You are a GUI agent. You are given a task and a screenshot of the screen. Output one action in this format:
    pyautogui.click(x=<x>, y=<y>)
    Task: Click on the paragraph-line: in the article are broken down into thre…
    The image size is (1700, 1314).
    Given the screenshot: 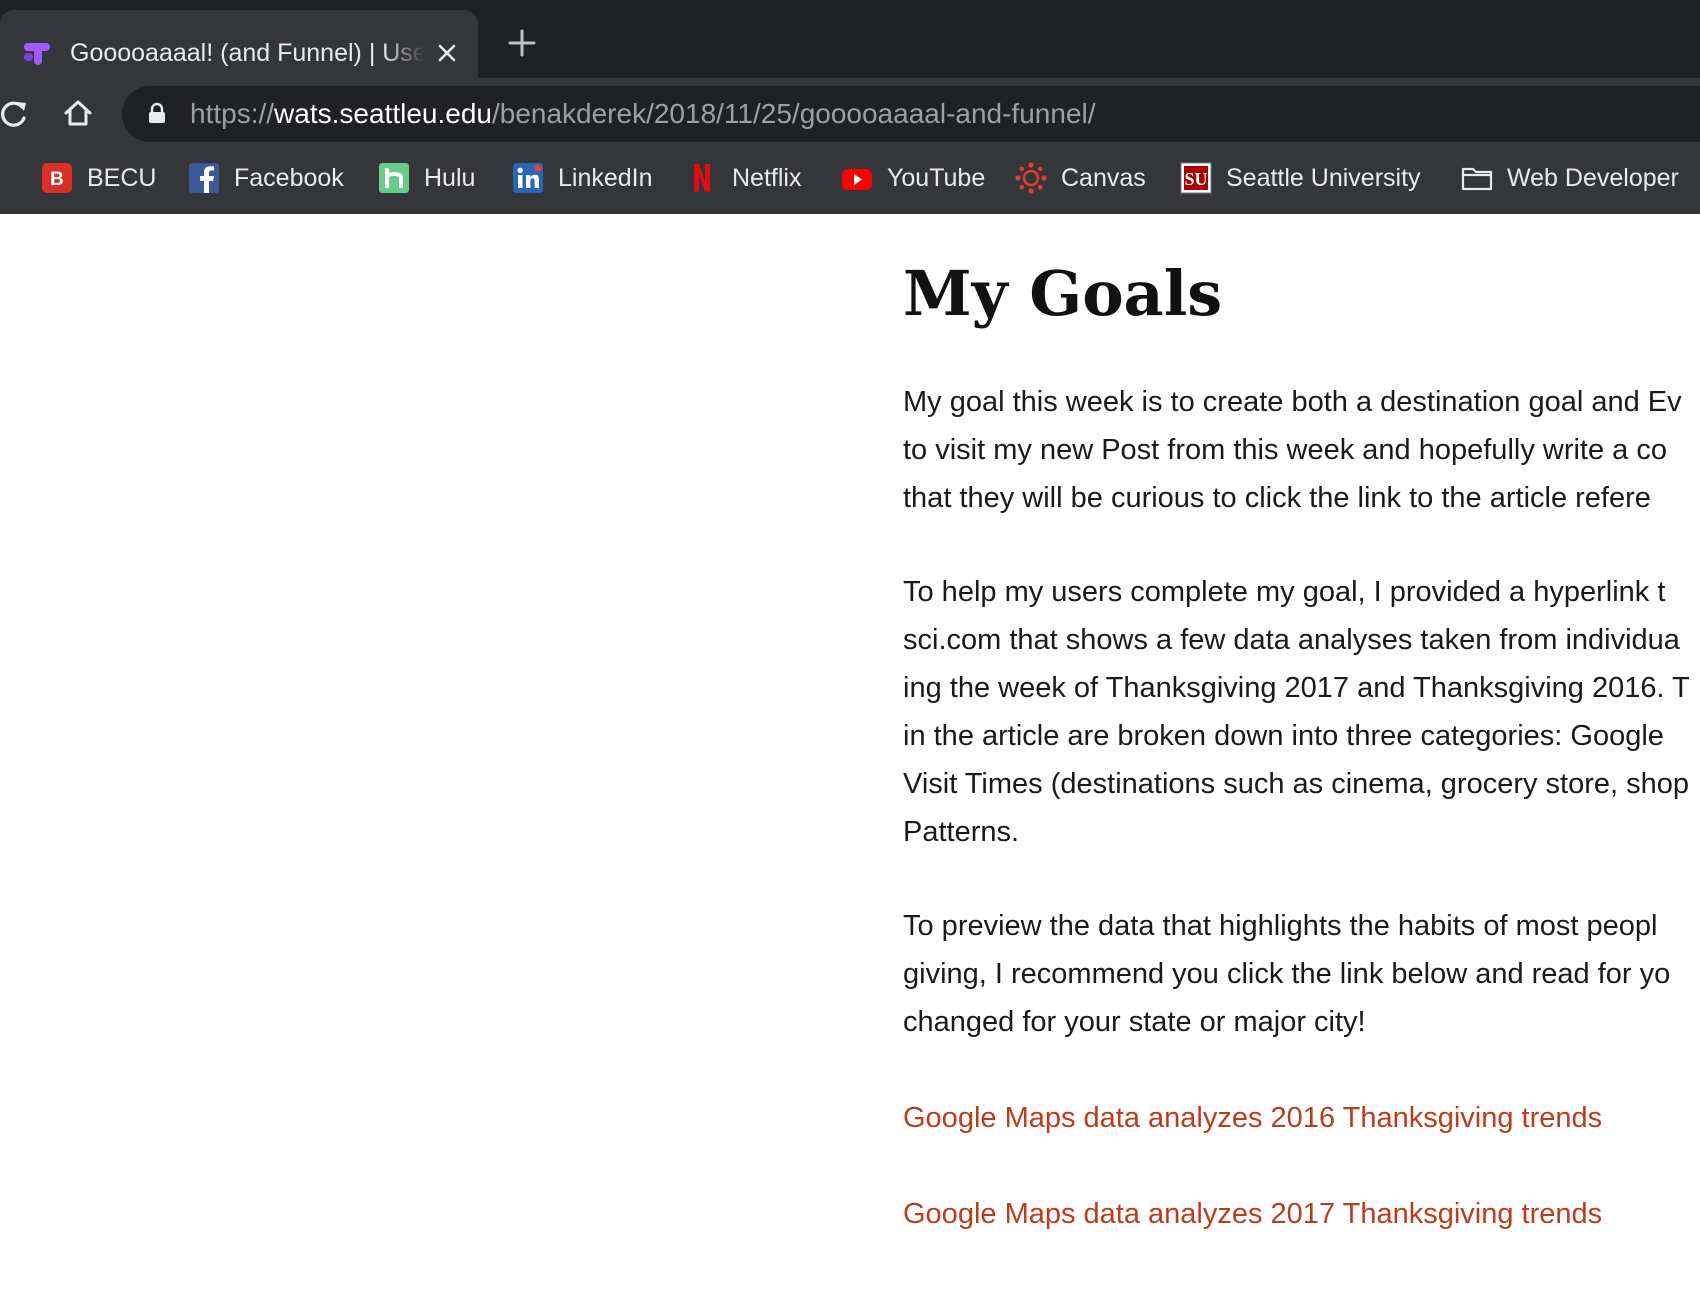 What is the action you would take?
    pyautogui.click(x=1283, y=736)
    